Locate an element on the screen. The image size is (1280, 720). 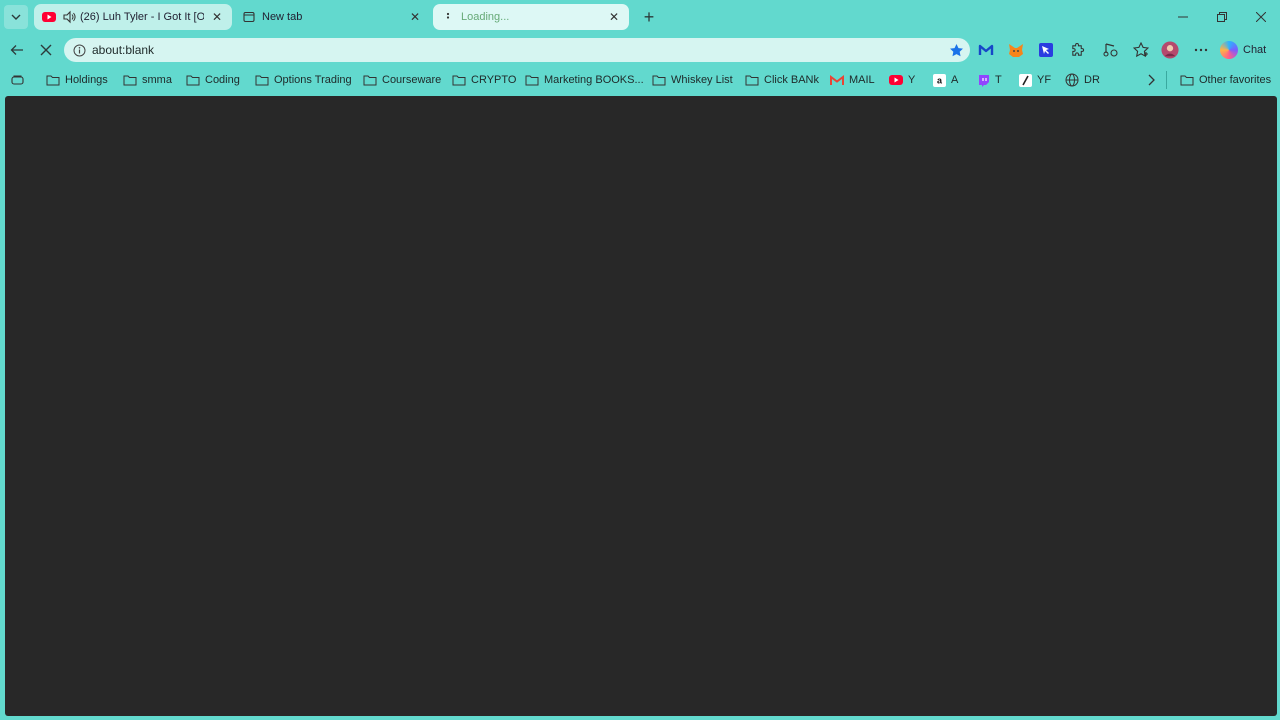
other-favorites: Other favorites is located at coordinates (1225, 80).